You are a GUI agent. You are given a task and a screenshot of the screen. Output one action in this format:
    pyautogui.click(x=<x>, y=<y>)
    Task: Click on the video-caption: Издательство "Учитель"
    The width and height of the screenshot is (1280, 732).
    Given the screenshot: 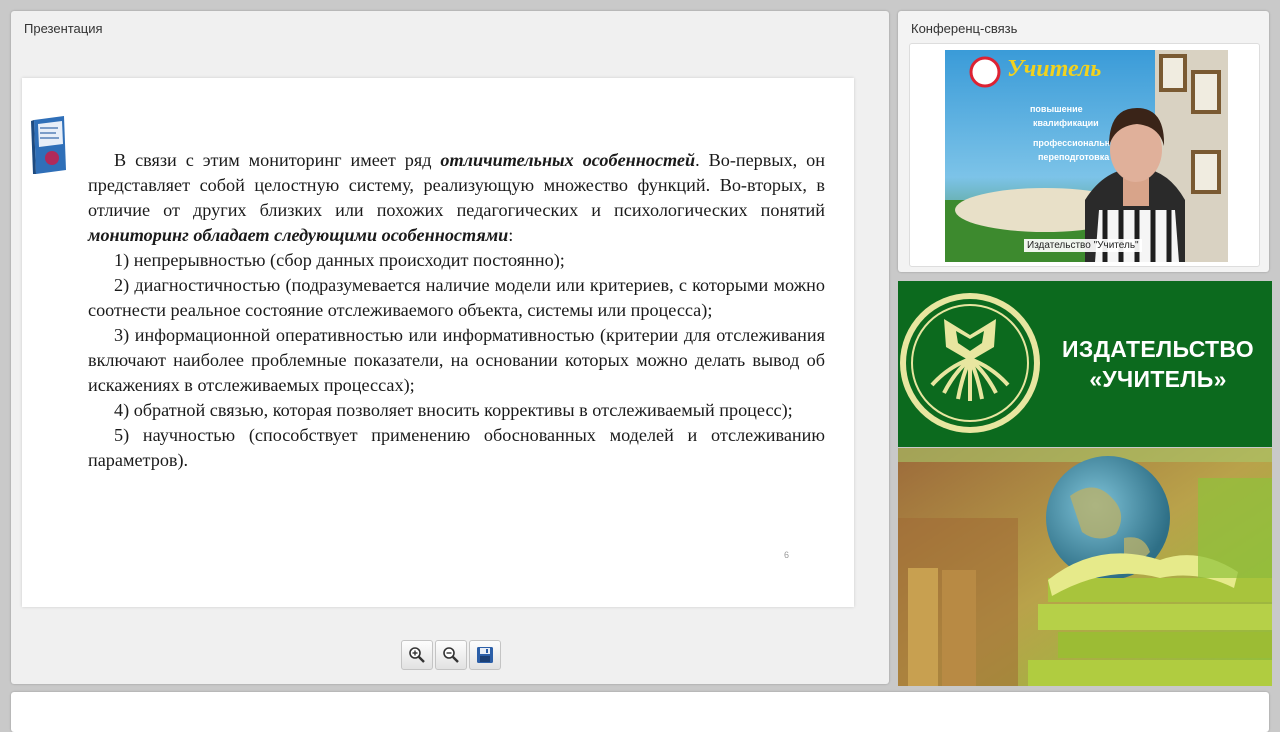 What is the action you would take?
    pyautogui.click(x=1083, y=245)
    